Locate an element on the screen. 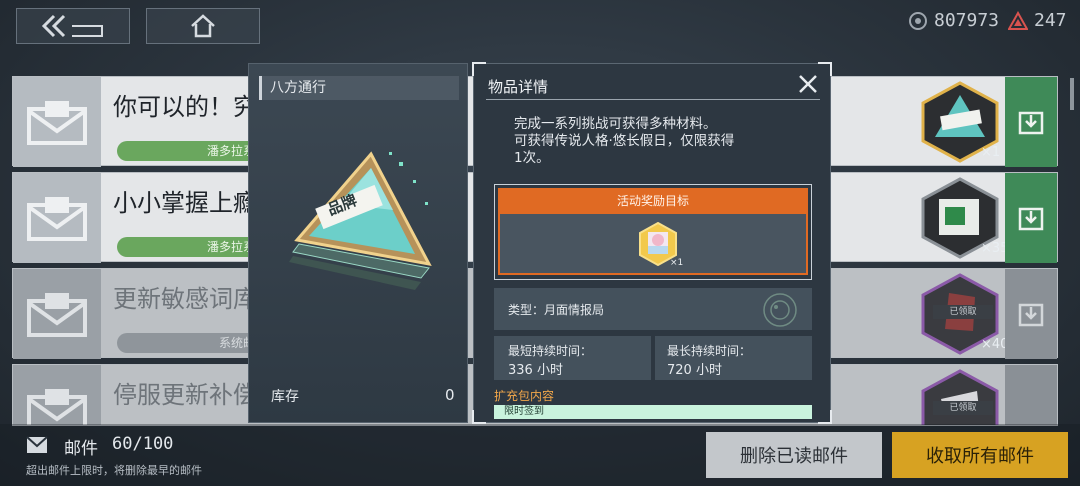 The image size is (1080, 486). stock-label: 库存 is located at coordinates (285, 397).